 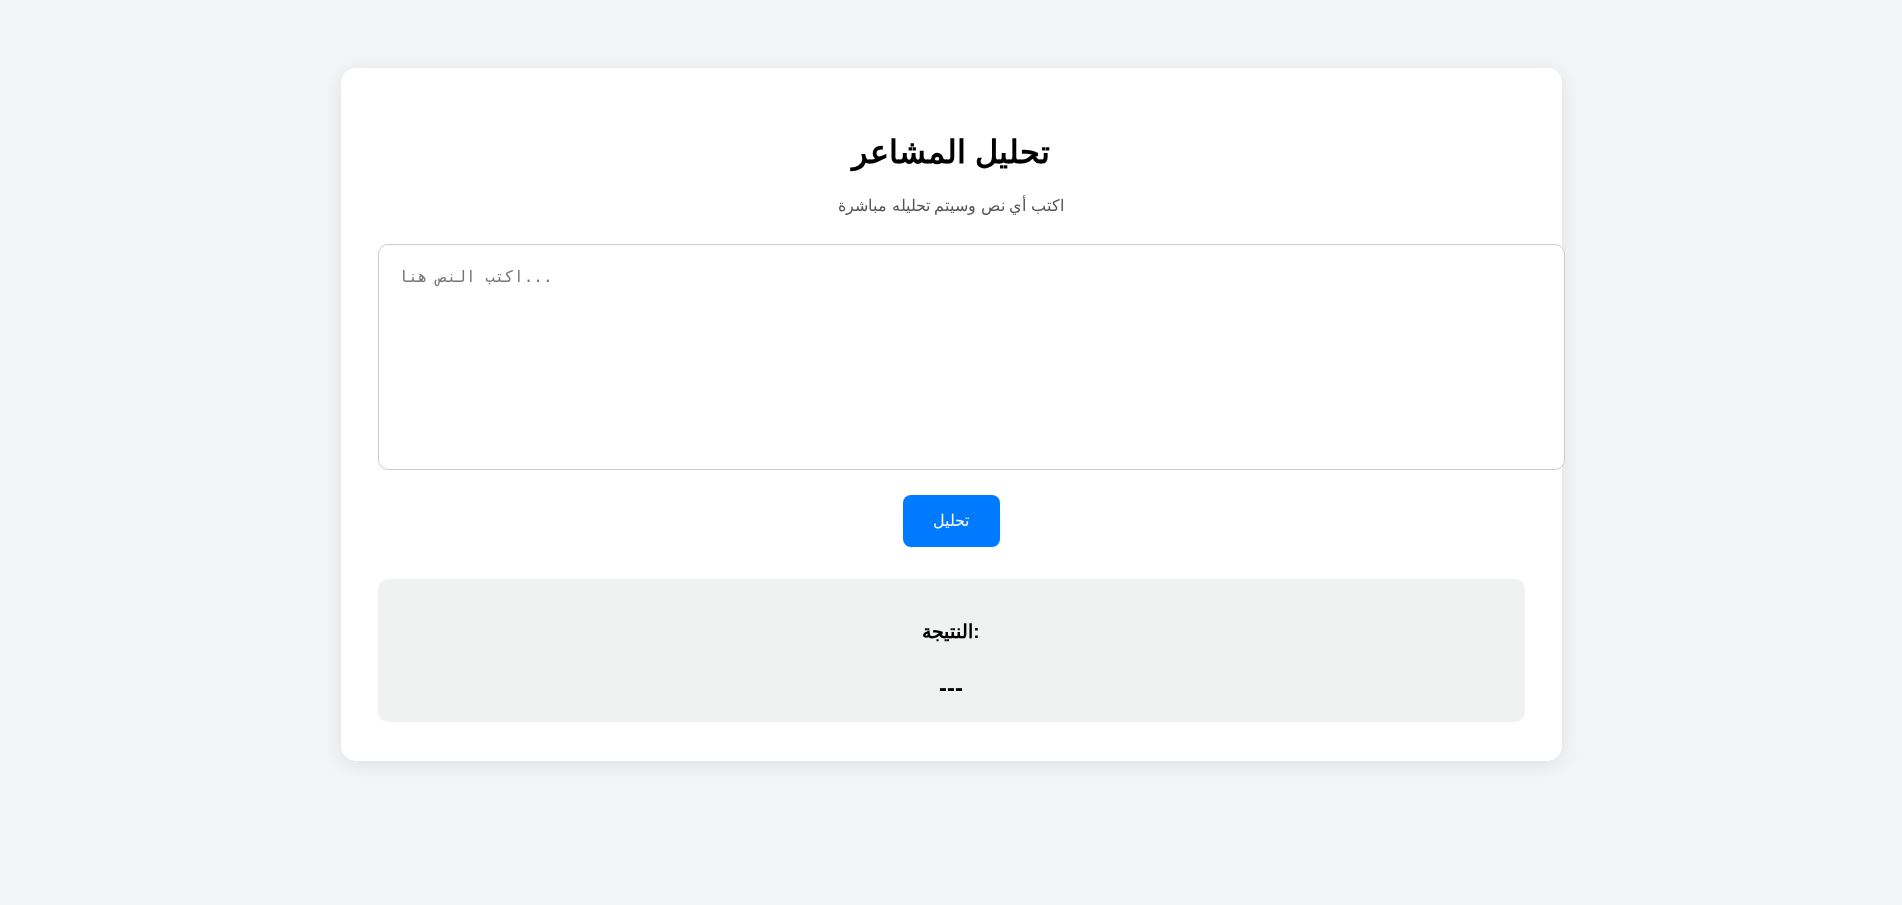 What do you see at coordinates (951, 688) in the screenshot?
I see `result-value: ---` at bounding box center [951, 688].